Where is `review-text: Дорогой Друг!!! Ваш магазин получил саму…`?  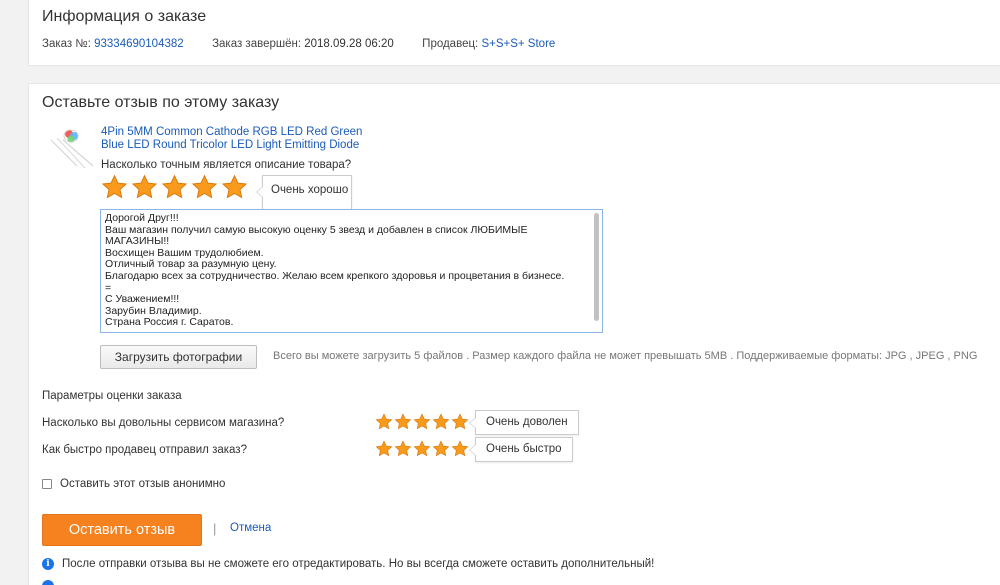
review-text: Дорогой Друг!!! Ваш магазин получил саму… is located at coordinates (348, 270).